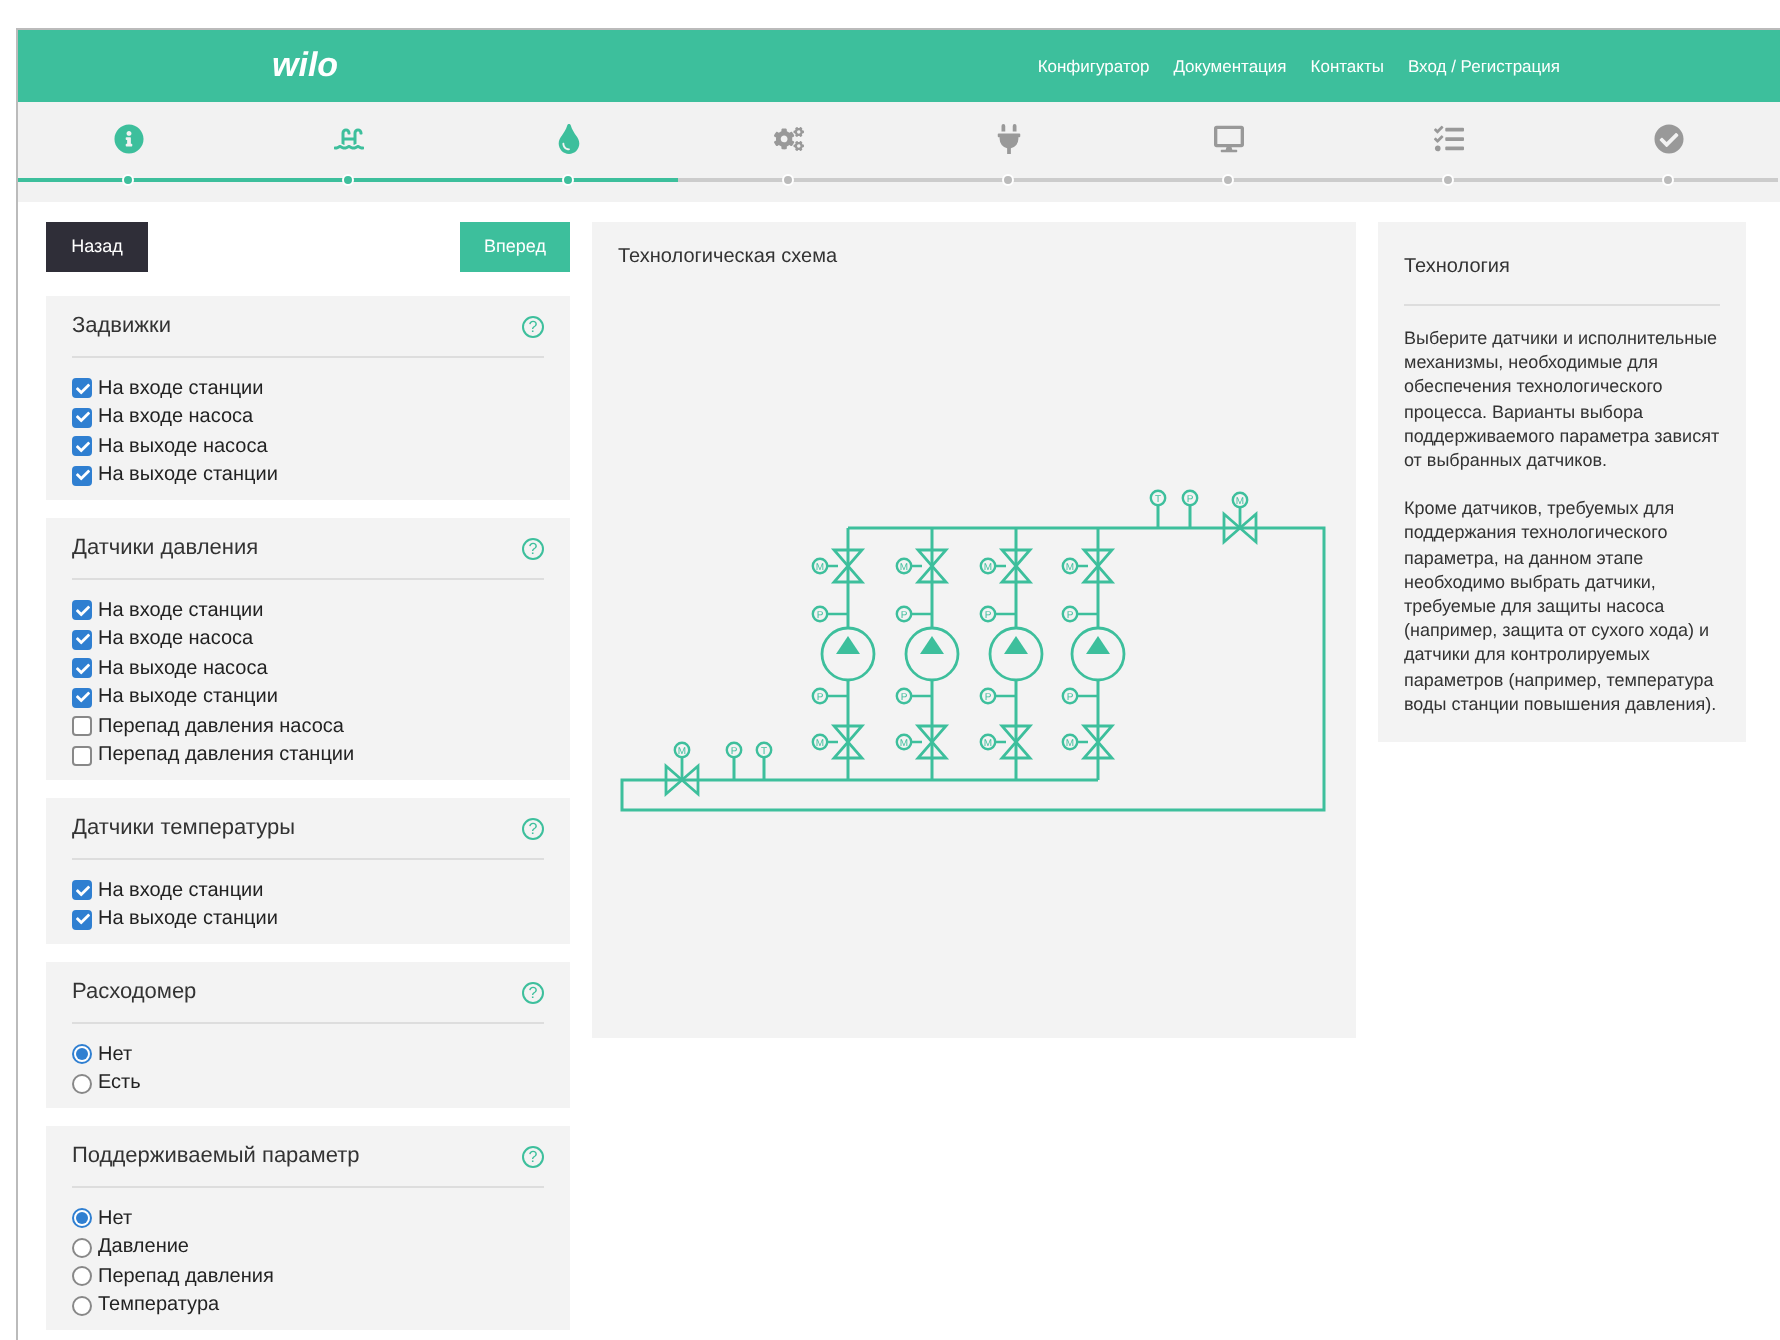 This screenshot has width=1780, height=1340. I want to click on panel-title: Технологическая схема, so click(728, 258).